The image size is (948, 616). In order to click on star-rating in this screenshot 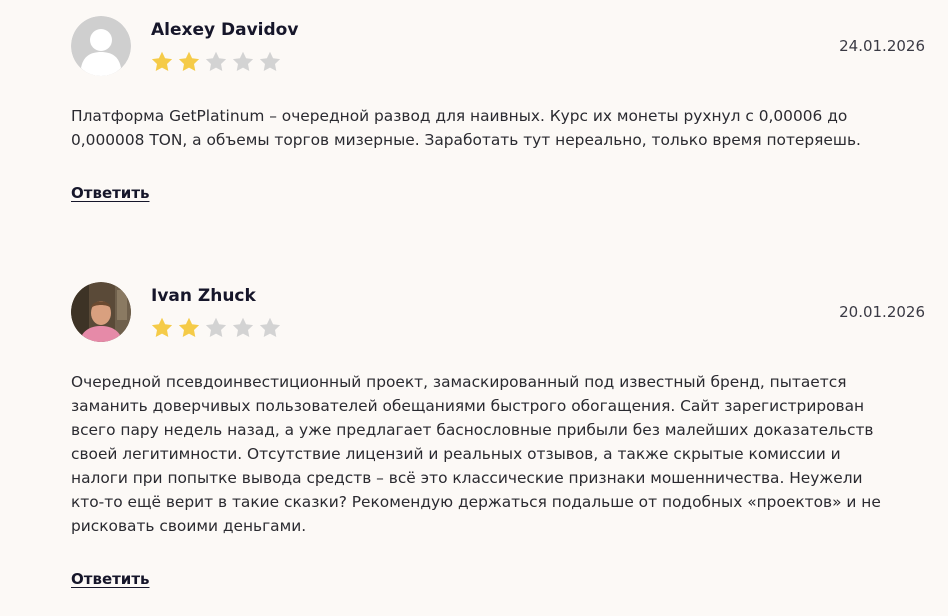, I will do `click(216, 328)`.